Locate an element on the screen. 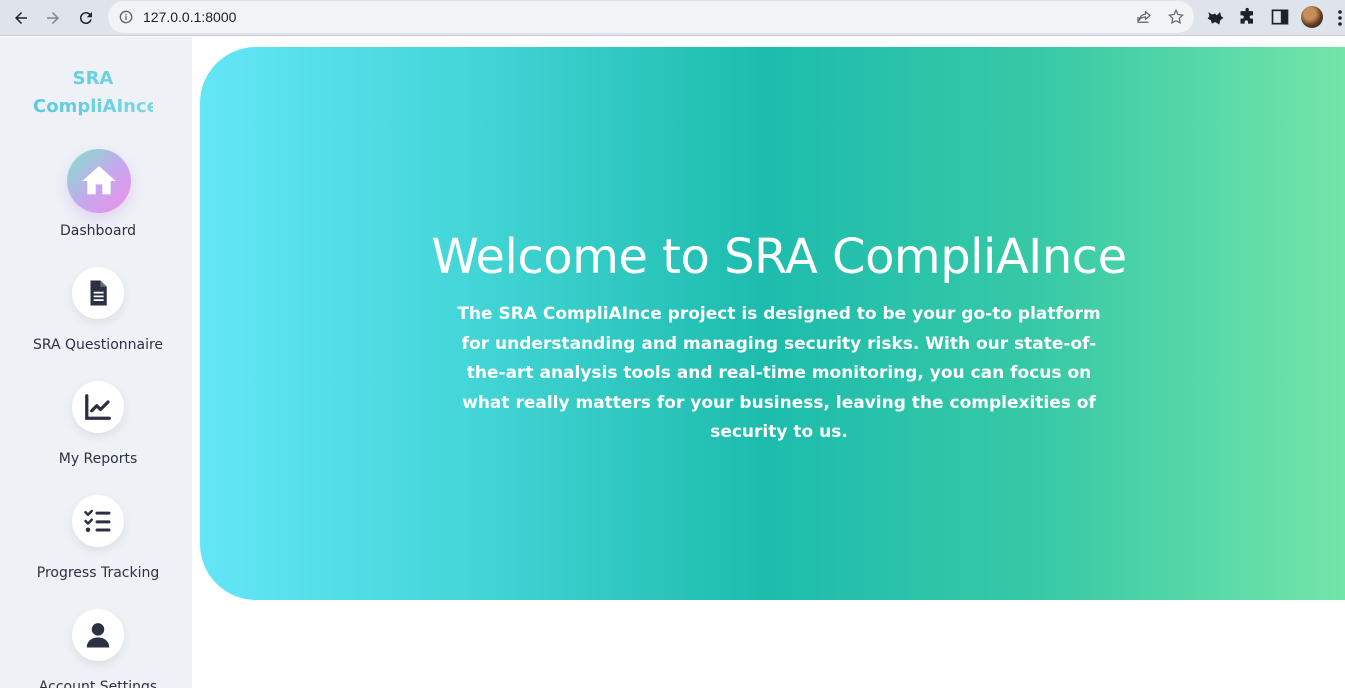  sidebar-item-label: My Reports is located at coordinates (98, 459).